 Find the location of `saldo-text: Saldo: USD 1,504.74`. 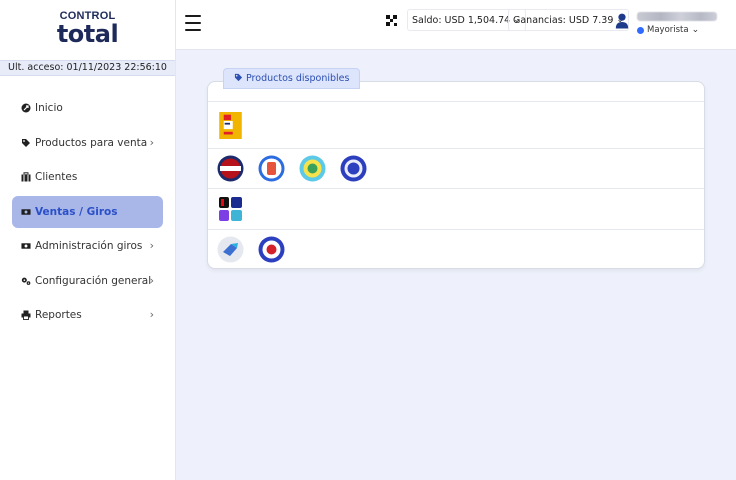

saldo-text: Saldo: USD 1,504.74 is located at coordinates (461, 20).